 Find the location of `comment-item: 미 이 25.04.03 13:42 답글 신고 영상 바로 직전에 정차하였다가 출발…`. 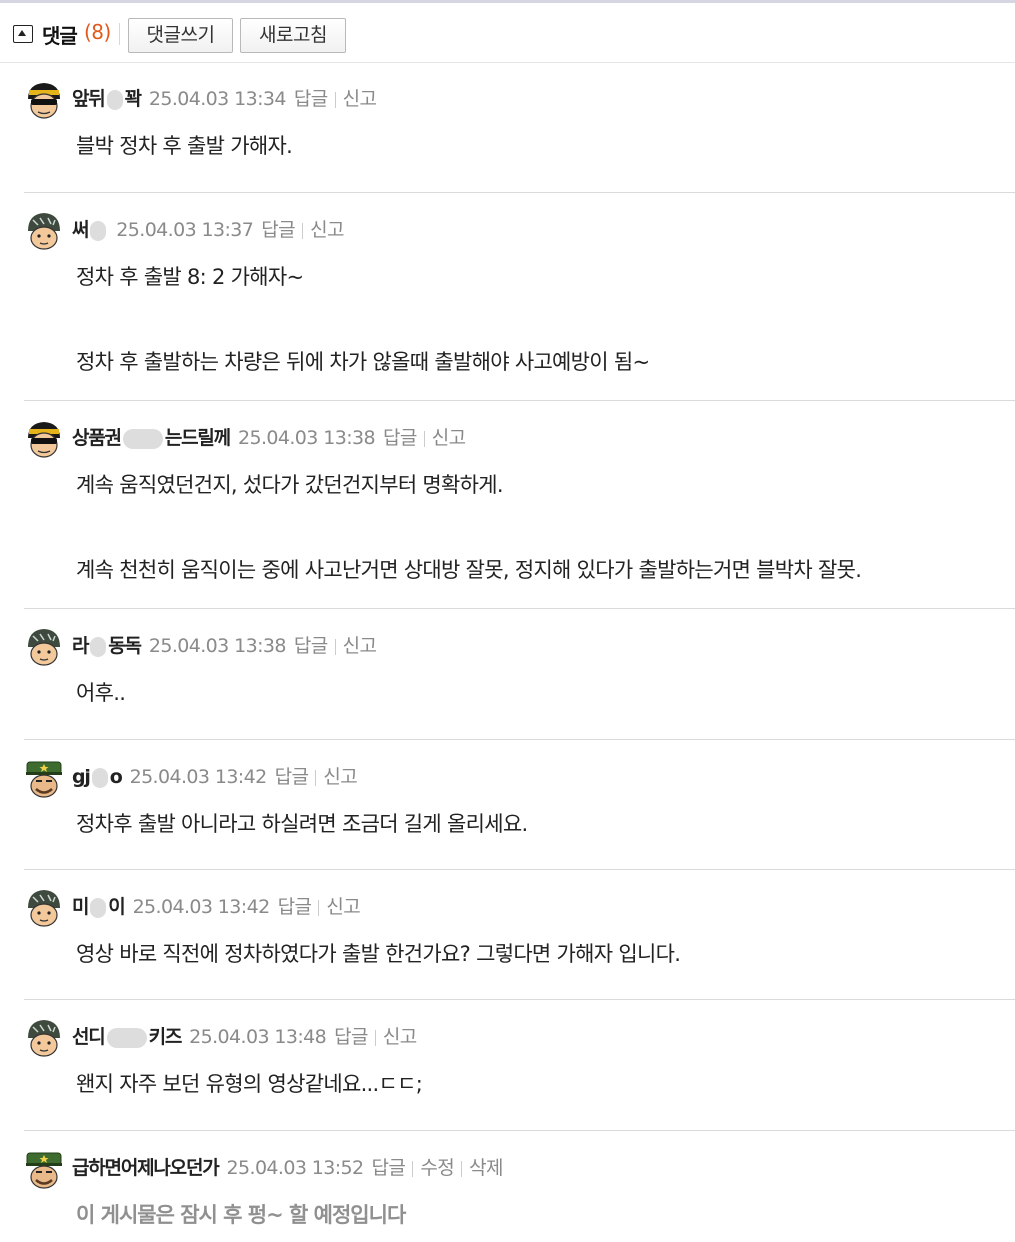

comment-item: 미 이 25.04.03 13:42 답글 신고 영상 바로 직전에 정차하였다가 출발… is located at coordinates (519, 944).